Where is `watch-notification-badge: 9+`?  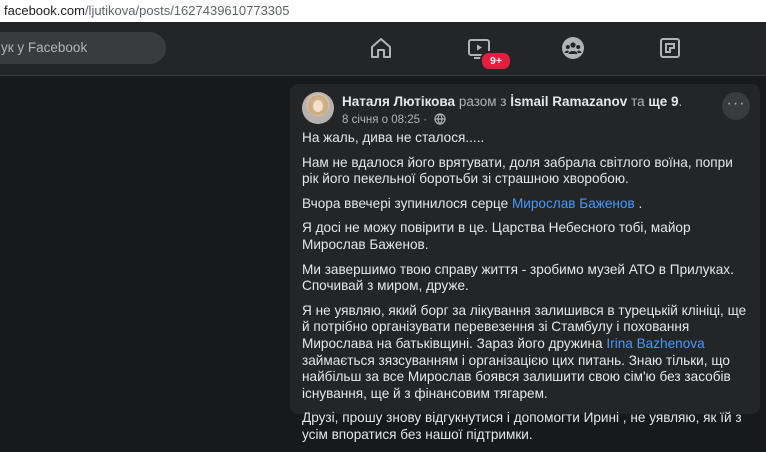 watch-notification-badge: 9+ is located at coordinates (496, 61).